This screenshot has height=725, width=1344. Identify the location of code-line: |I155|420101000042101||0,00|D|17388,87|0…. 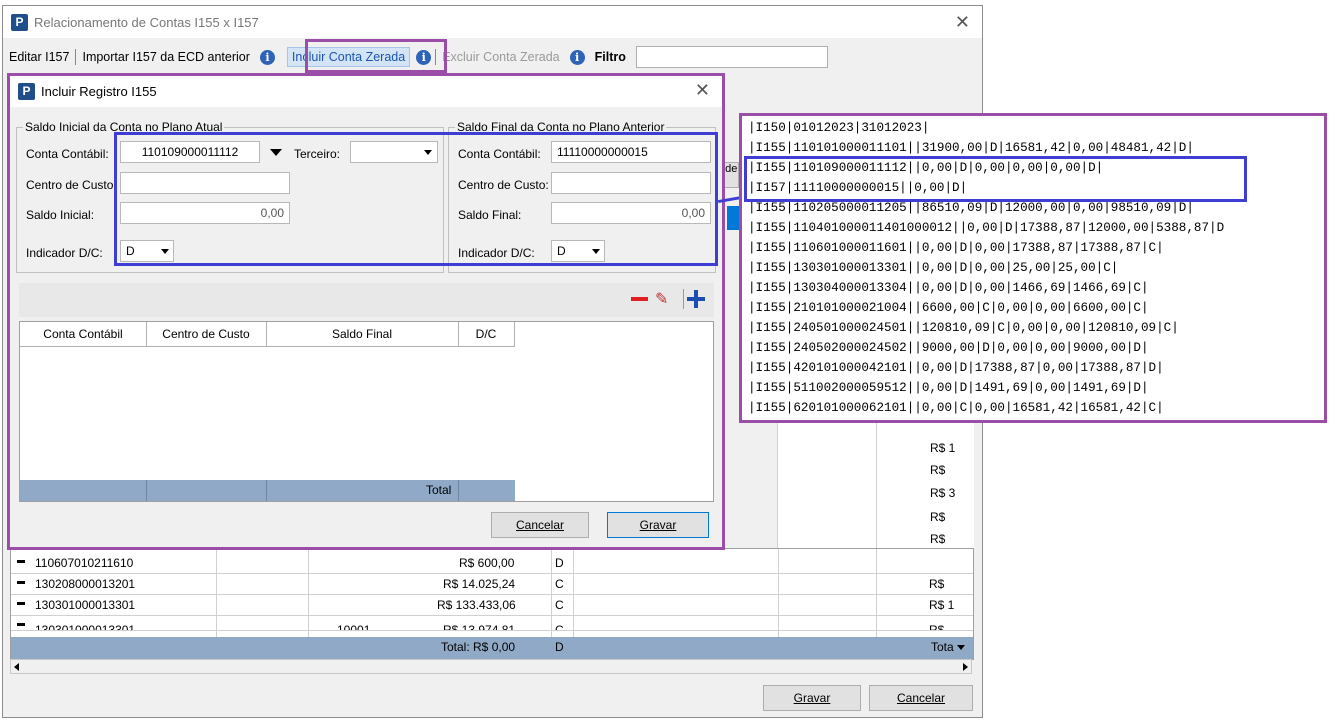
(956, 368).